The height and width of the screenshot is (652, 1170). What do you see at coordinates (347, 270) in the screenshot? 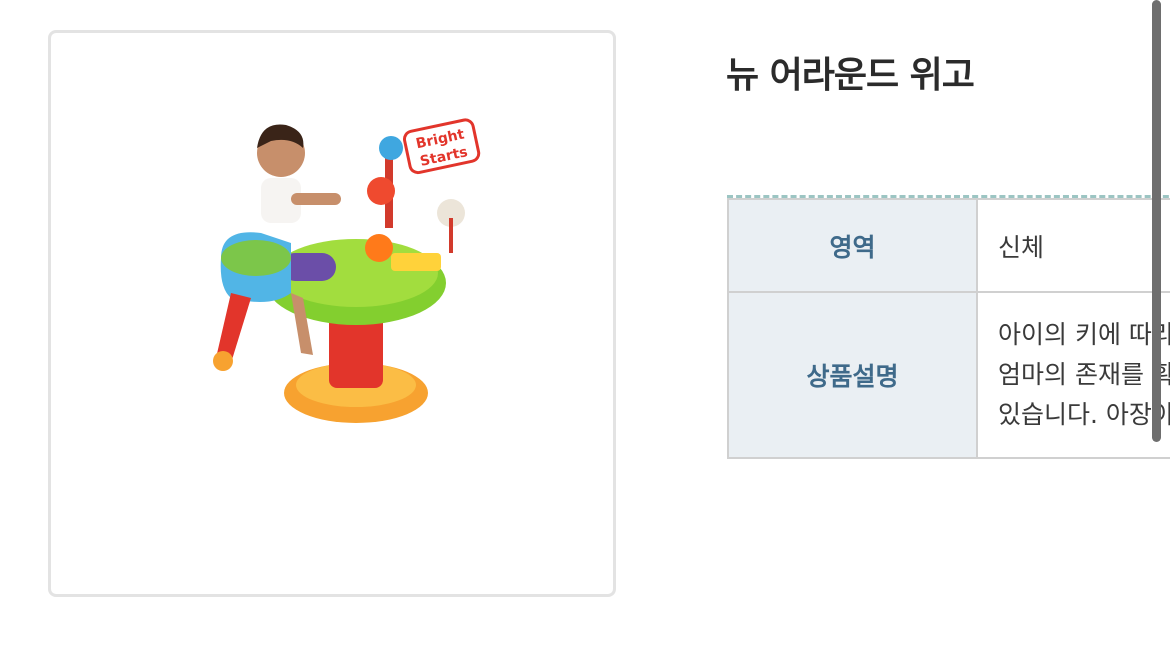
I see `product-image: Bright Starts` at bounding box center [347, 270].